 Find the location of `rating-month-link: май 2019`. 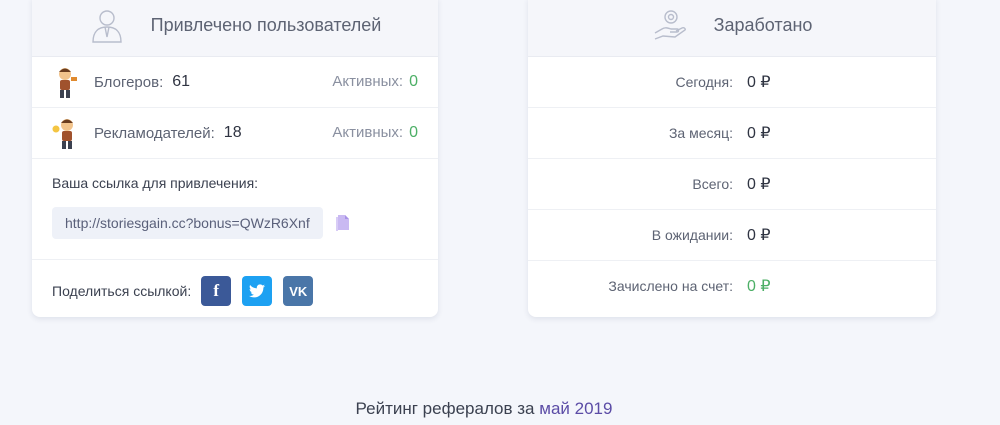

rating-month-link: май 2019 is located at coordinates (575, 408).